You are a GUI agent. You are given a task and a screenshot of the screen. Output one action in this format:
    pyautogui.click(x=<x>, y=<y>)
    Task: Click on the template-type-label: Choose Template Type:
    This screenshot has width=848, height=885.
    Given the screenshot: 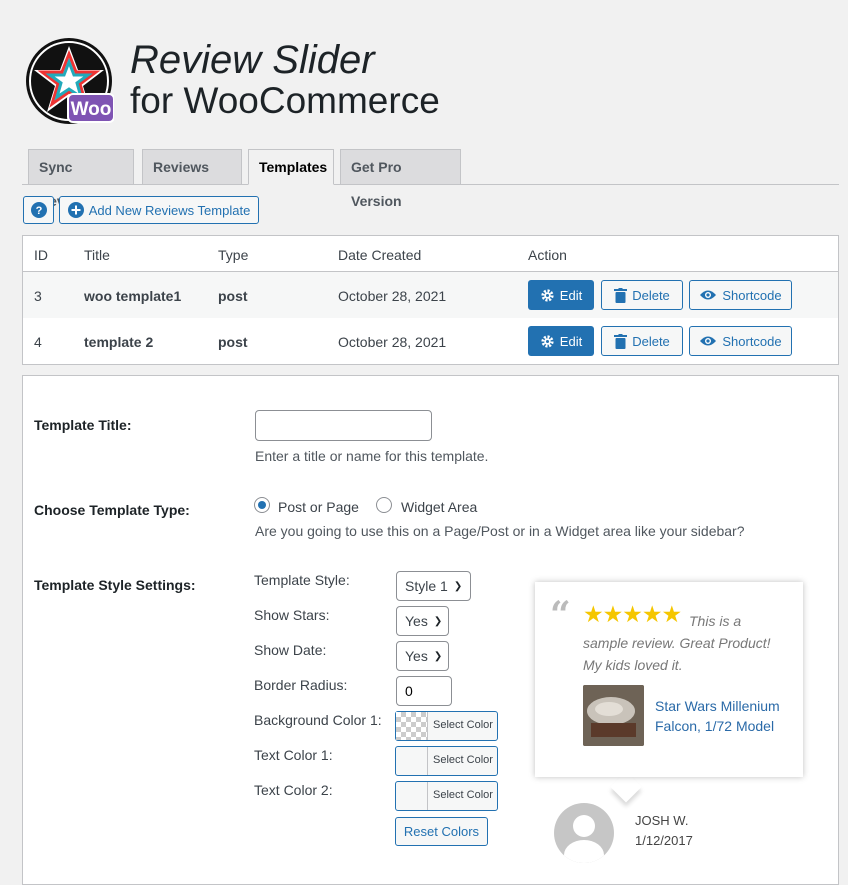 What is the action you would take?
    pyautogui.click(x=112, y=510)
    